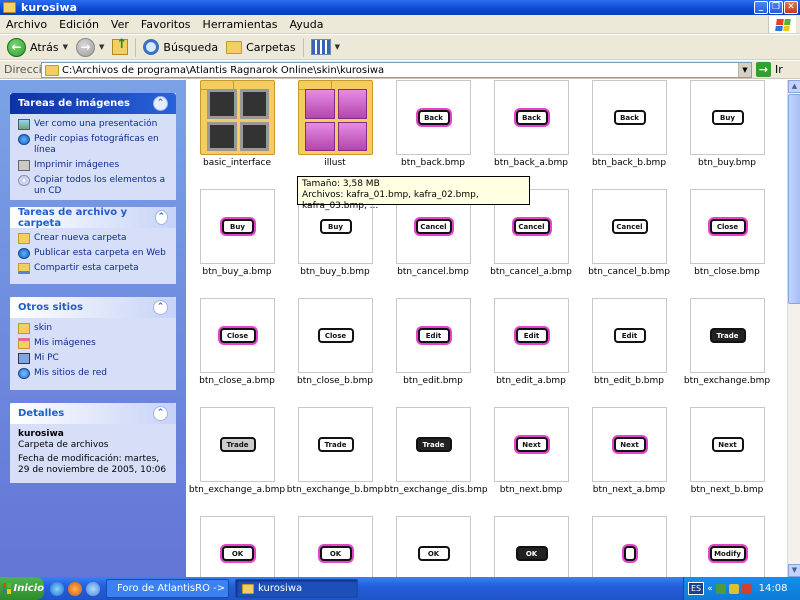 The height and width of the screenshot is (600, 800). What do you see at coordinates (400, 7) in the screenshot?
I see `title-bar: kurosiwa _ ❐ ✕` at bounding box center [400, 7].